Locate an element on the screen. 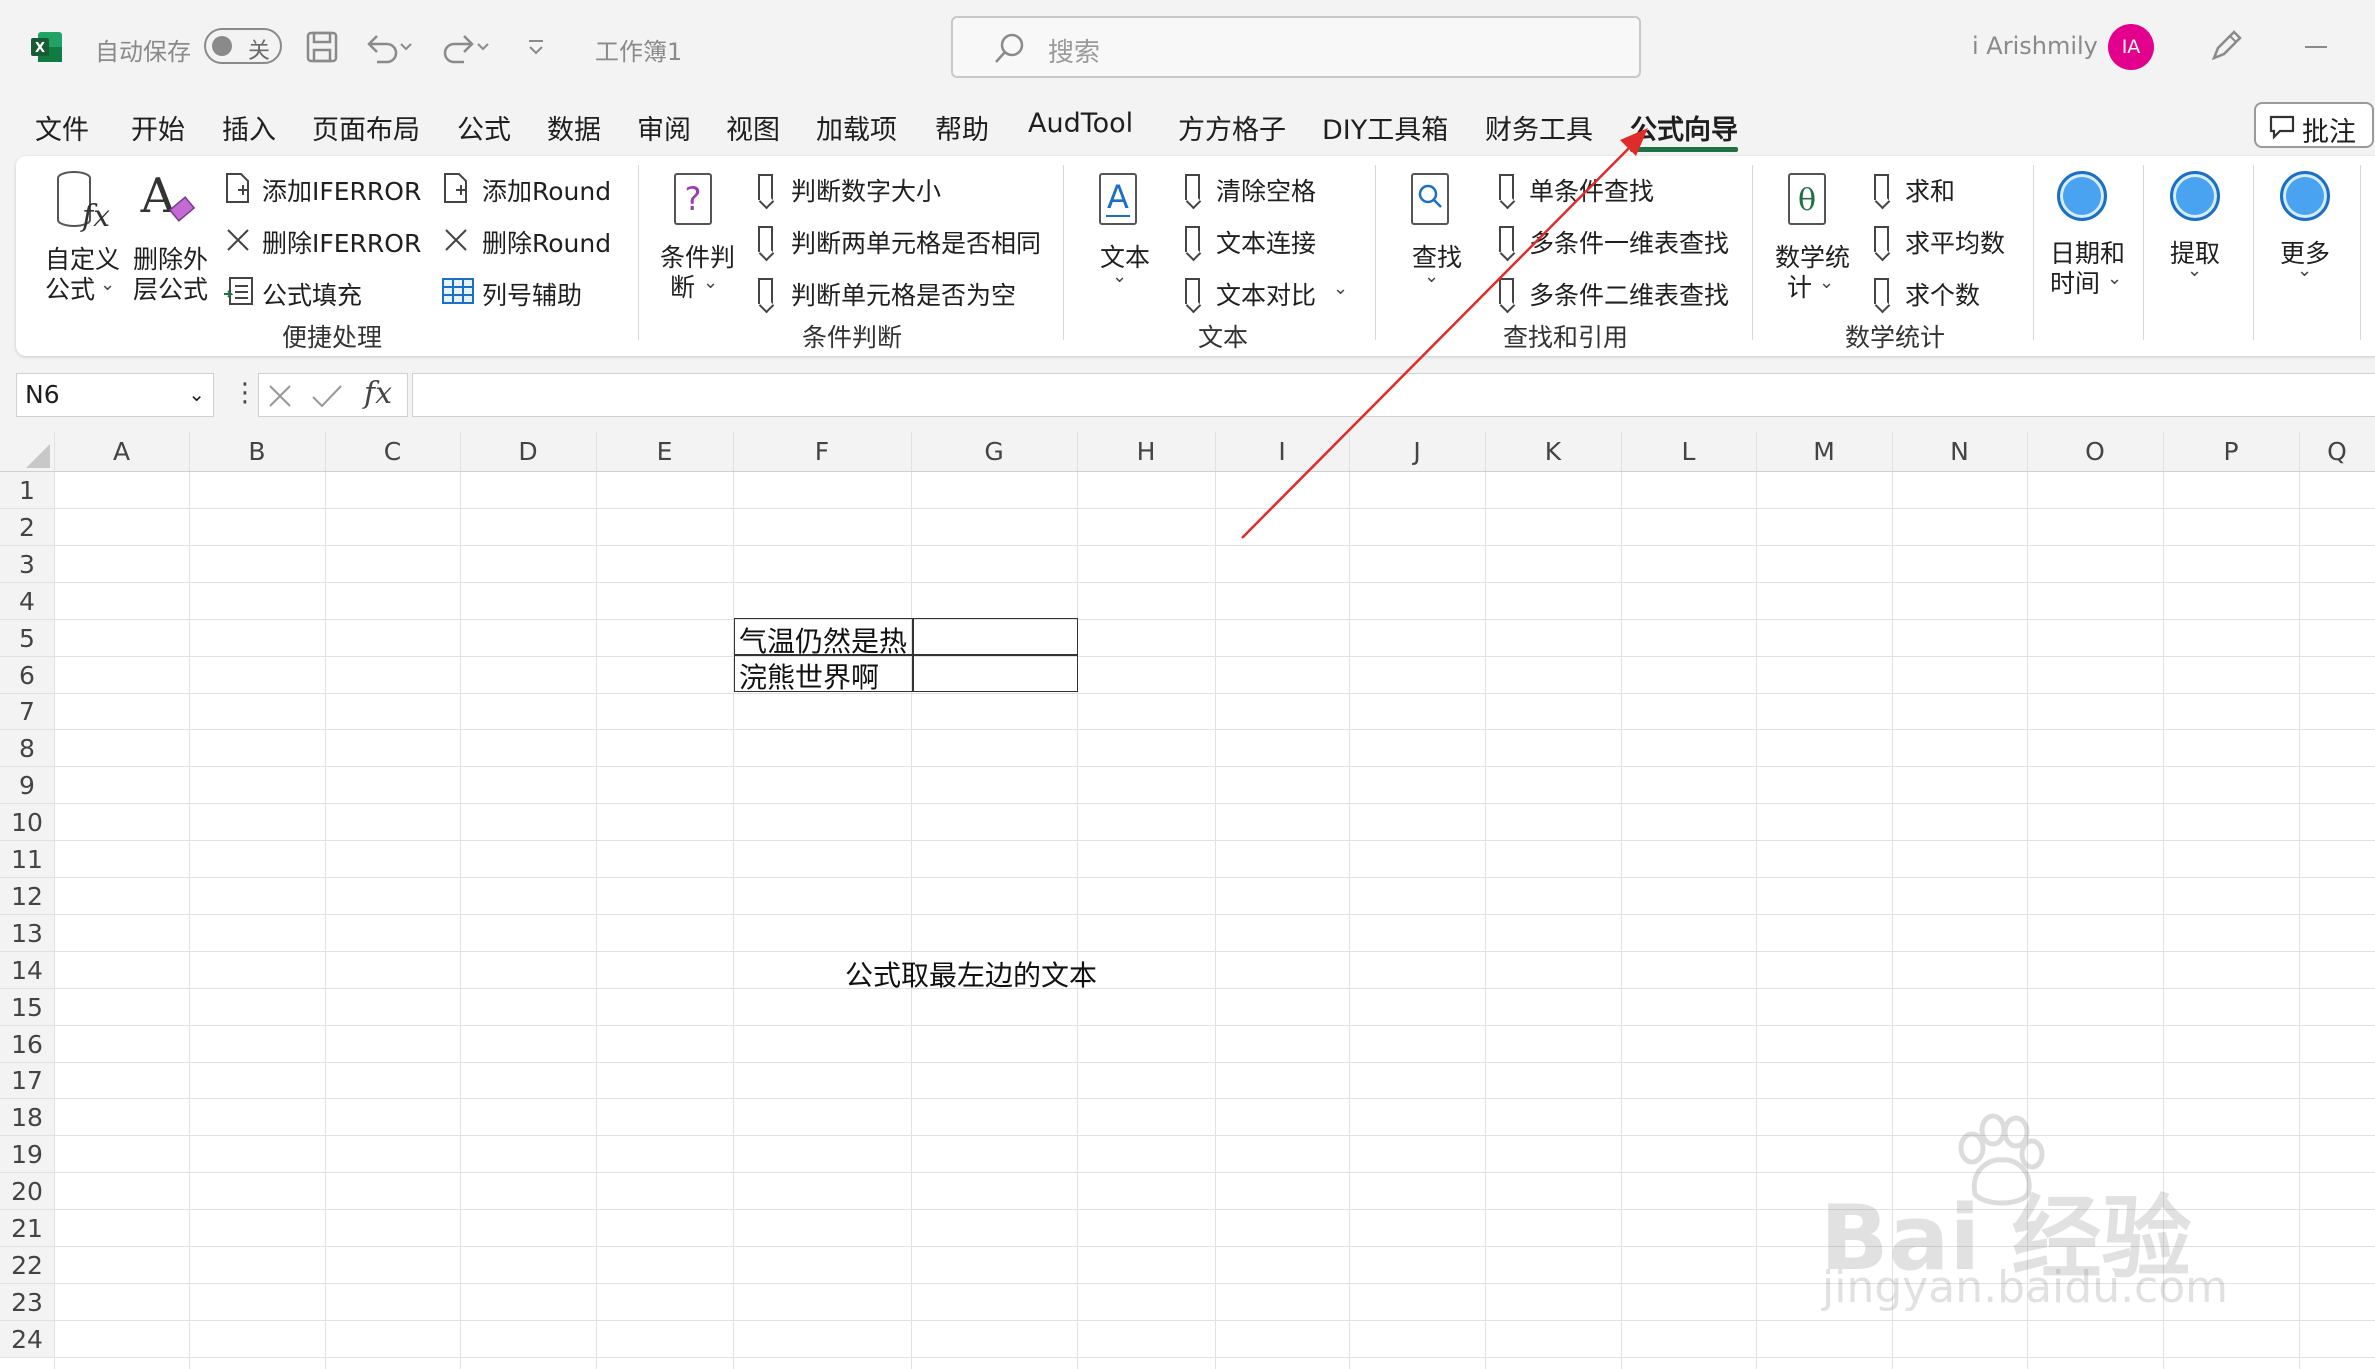 The image size is (2375, 1369). tab-home: 开始 is located at coordinates (158, 127).